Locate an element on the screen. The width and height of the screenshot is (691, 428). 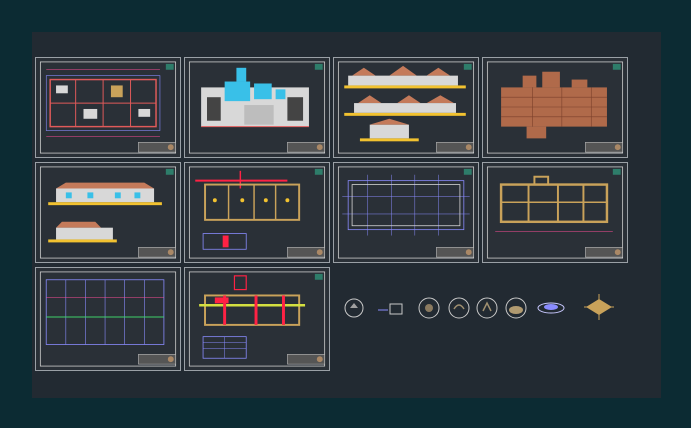
shrub-symbol is located at coordinates (551, 307).